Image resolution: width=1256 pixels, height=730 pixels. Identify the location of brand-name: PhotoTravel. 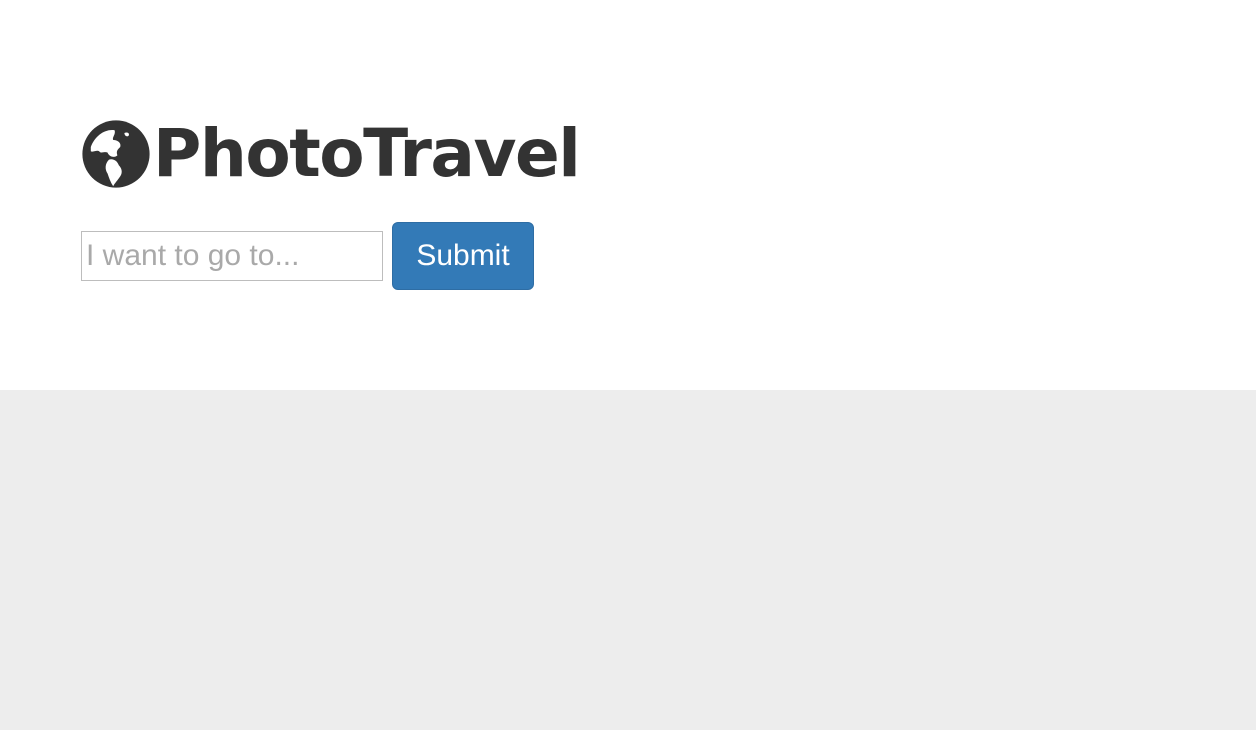
(367, 153).